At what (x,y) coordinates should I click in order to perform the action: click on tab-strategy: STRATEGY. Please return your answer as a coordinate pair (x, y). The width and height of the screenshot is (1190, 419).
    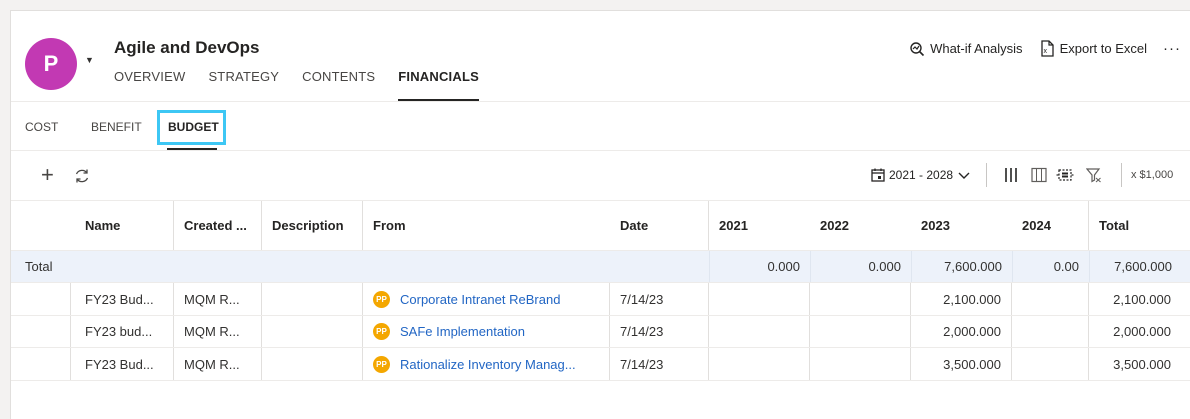
    Looking at the image, I should click on (243, 85).